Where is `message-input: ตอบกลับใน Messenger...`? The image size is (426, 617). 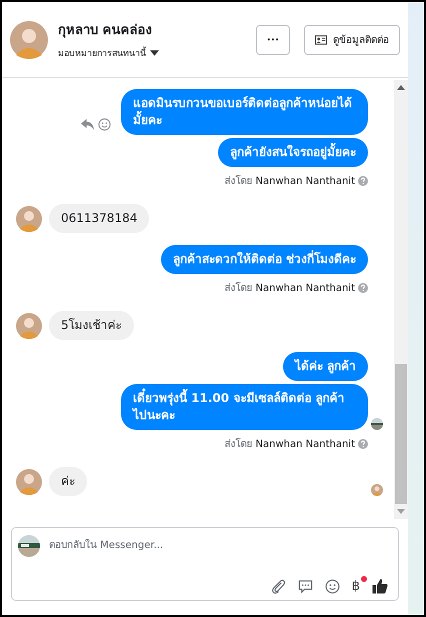 message-input: ตอบกลับใน Messenger... is located at coordinates (220, 546).